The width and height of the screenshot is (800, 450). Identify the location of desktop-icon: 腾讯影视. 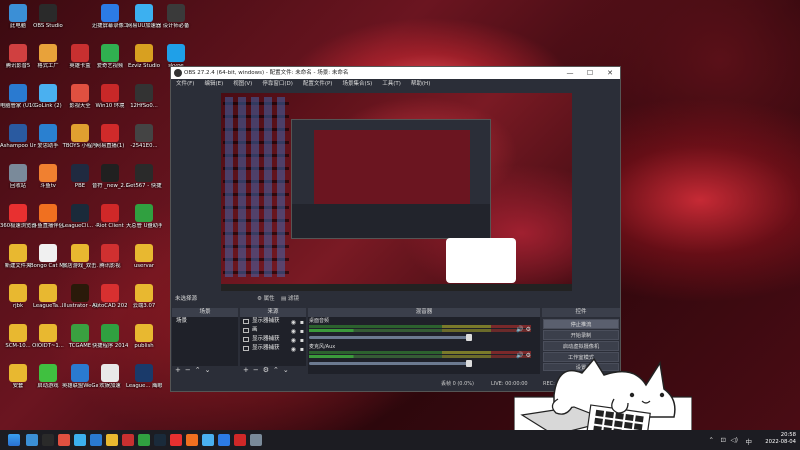
(110, 257).